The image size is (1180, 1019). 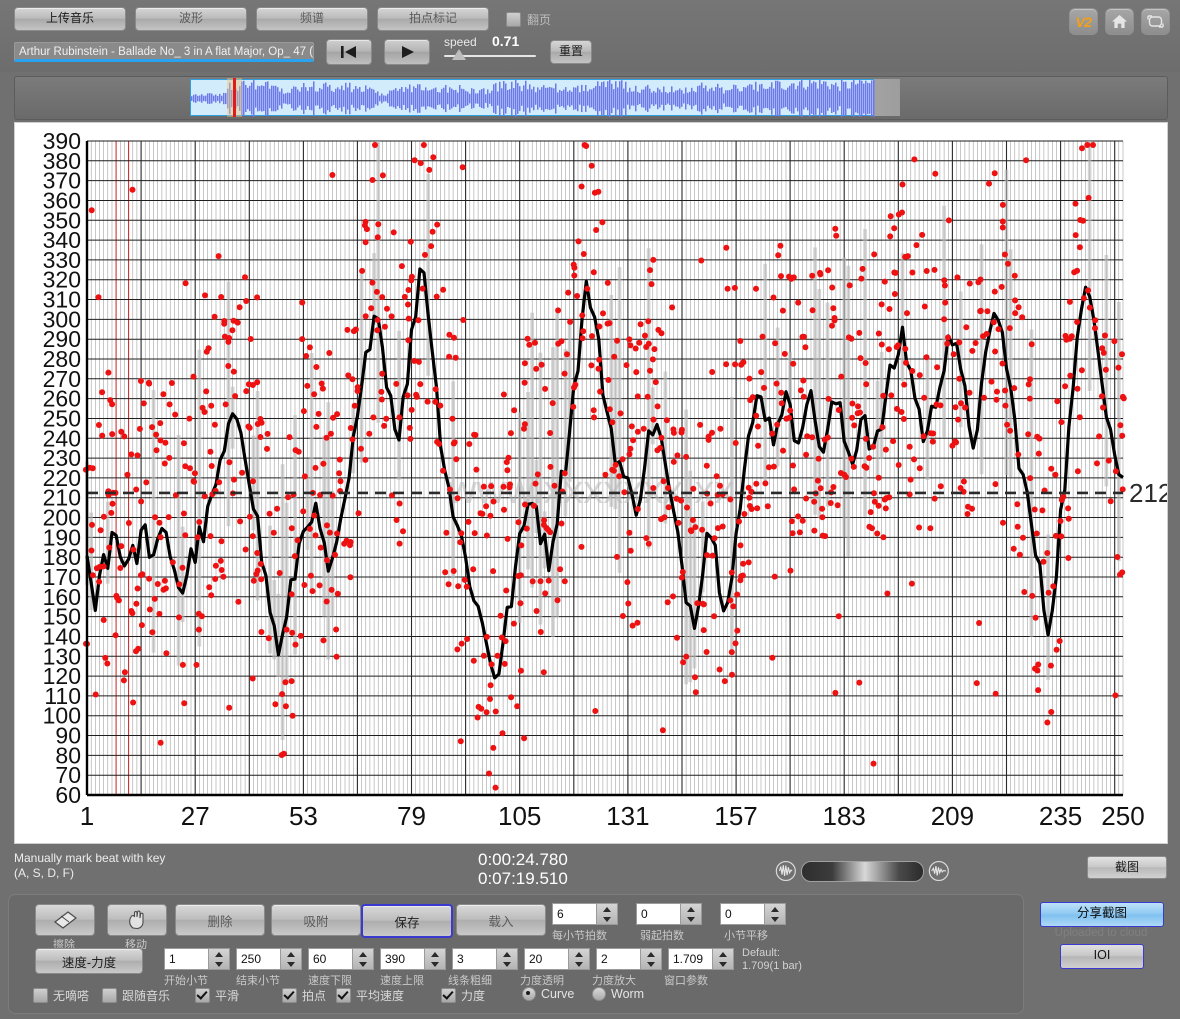 I want to click on tempo-max-spinner: 390, so click(x=413, y=959).